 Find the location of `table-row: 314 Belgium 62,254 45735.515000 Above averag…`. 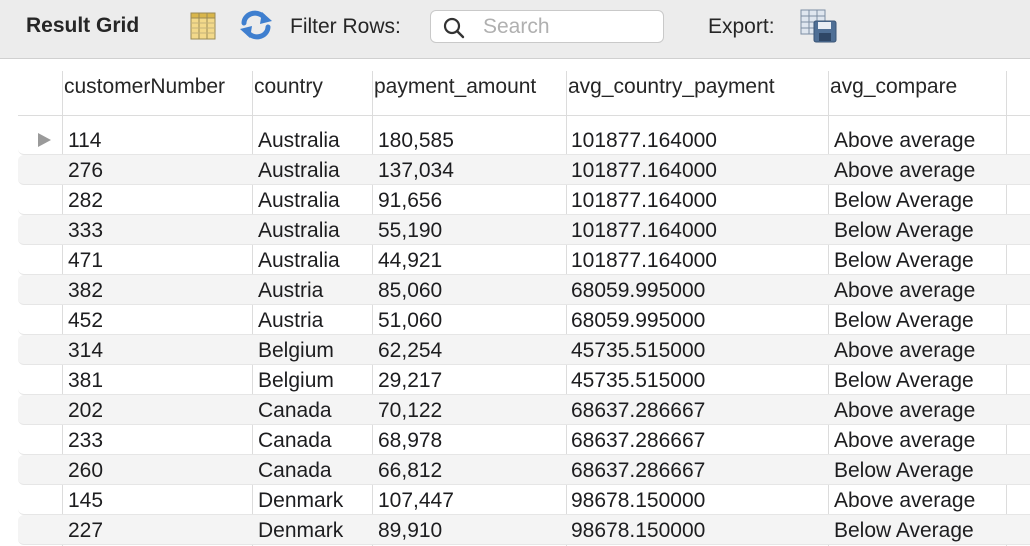

table-row: 314 Belgium 62,254 45735.515000 Above averag… is located at coordinates (515, 350).